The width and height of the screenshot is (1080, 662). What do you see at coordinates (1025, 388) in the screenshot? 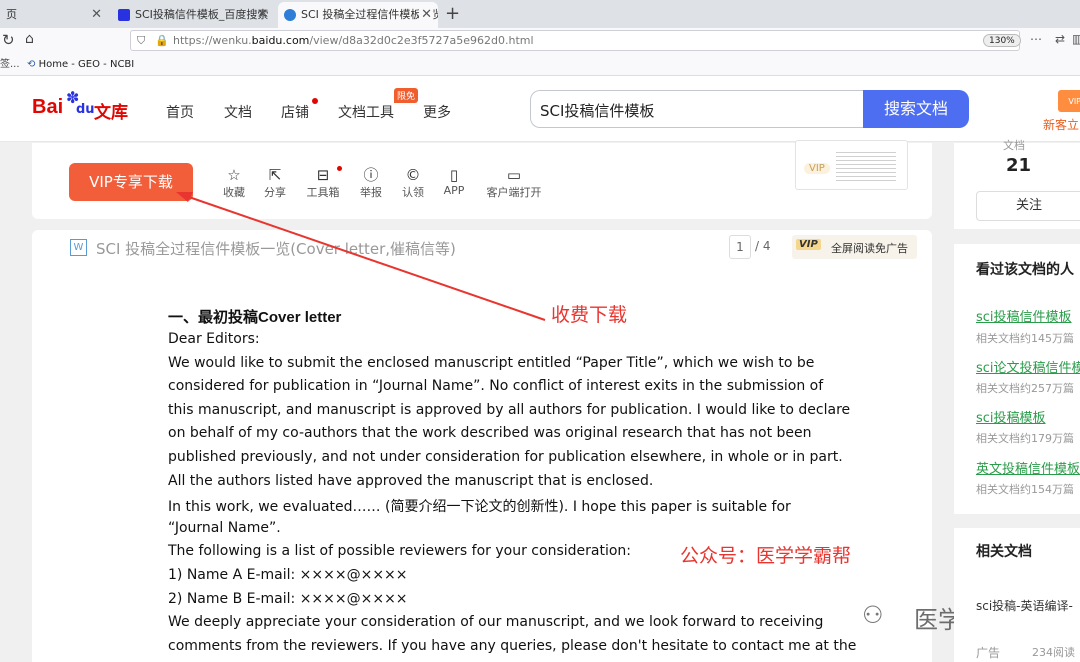
I see `related-doc-count: 相关文档约257万篇` at bounding box center [1025, 388].